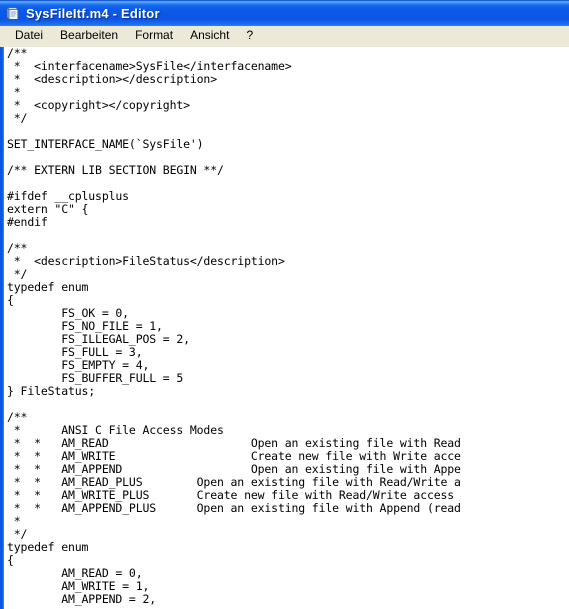 The width and height of the screenshot is (569, 609). Describe the element at coordinates (12, 13) in the screenshot. I see `notepad-document-icon` at that location.